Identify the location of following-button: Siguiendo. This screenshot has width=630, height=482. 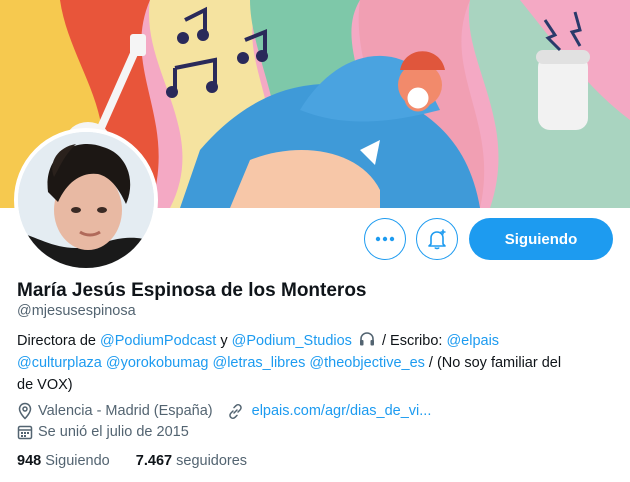
(541, 239).